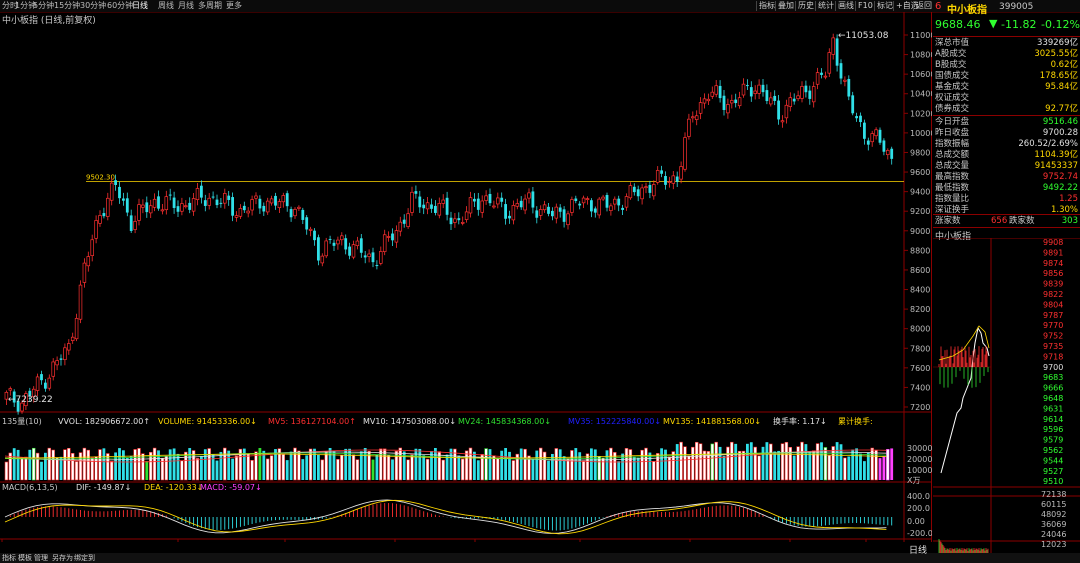  Describe the element at coordinates (952, 43) in the screenshot. I see `stat-label: 深总市值` at that location.